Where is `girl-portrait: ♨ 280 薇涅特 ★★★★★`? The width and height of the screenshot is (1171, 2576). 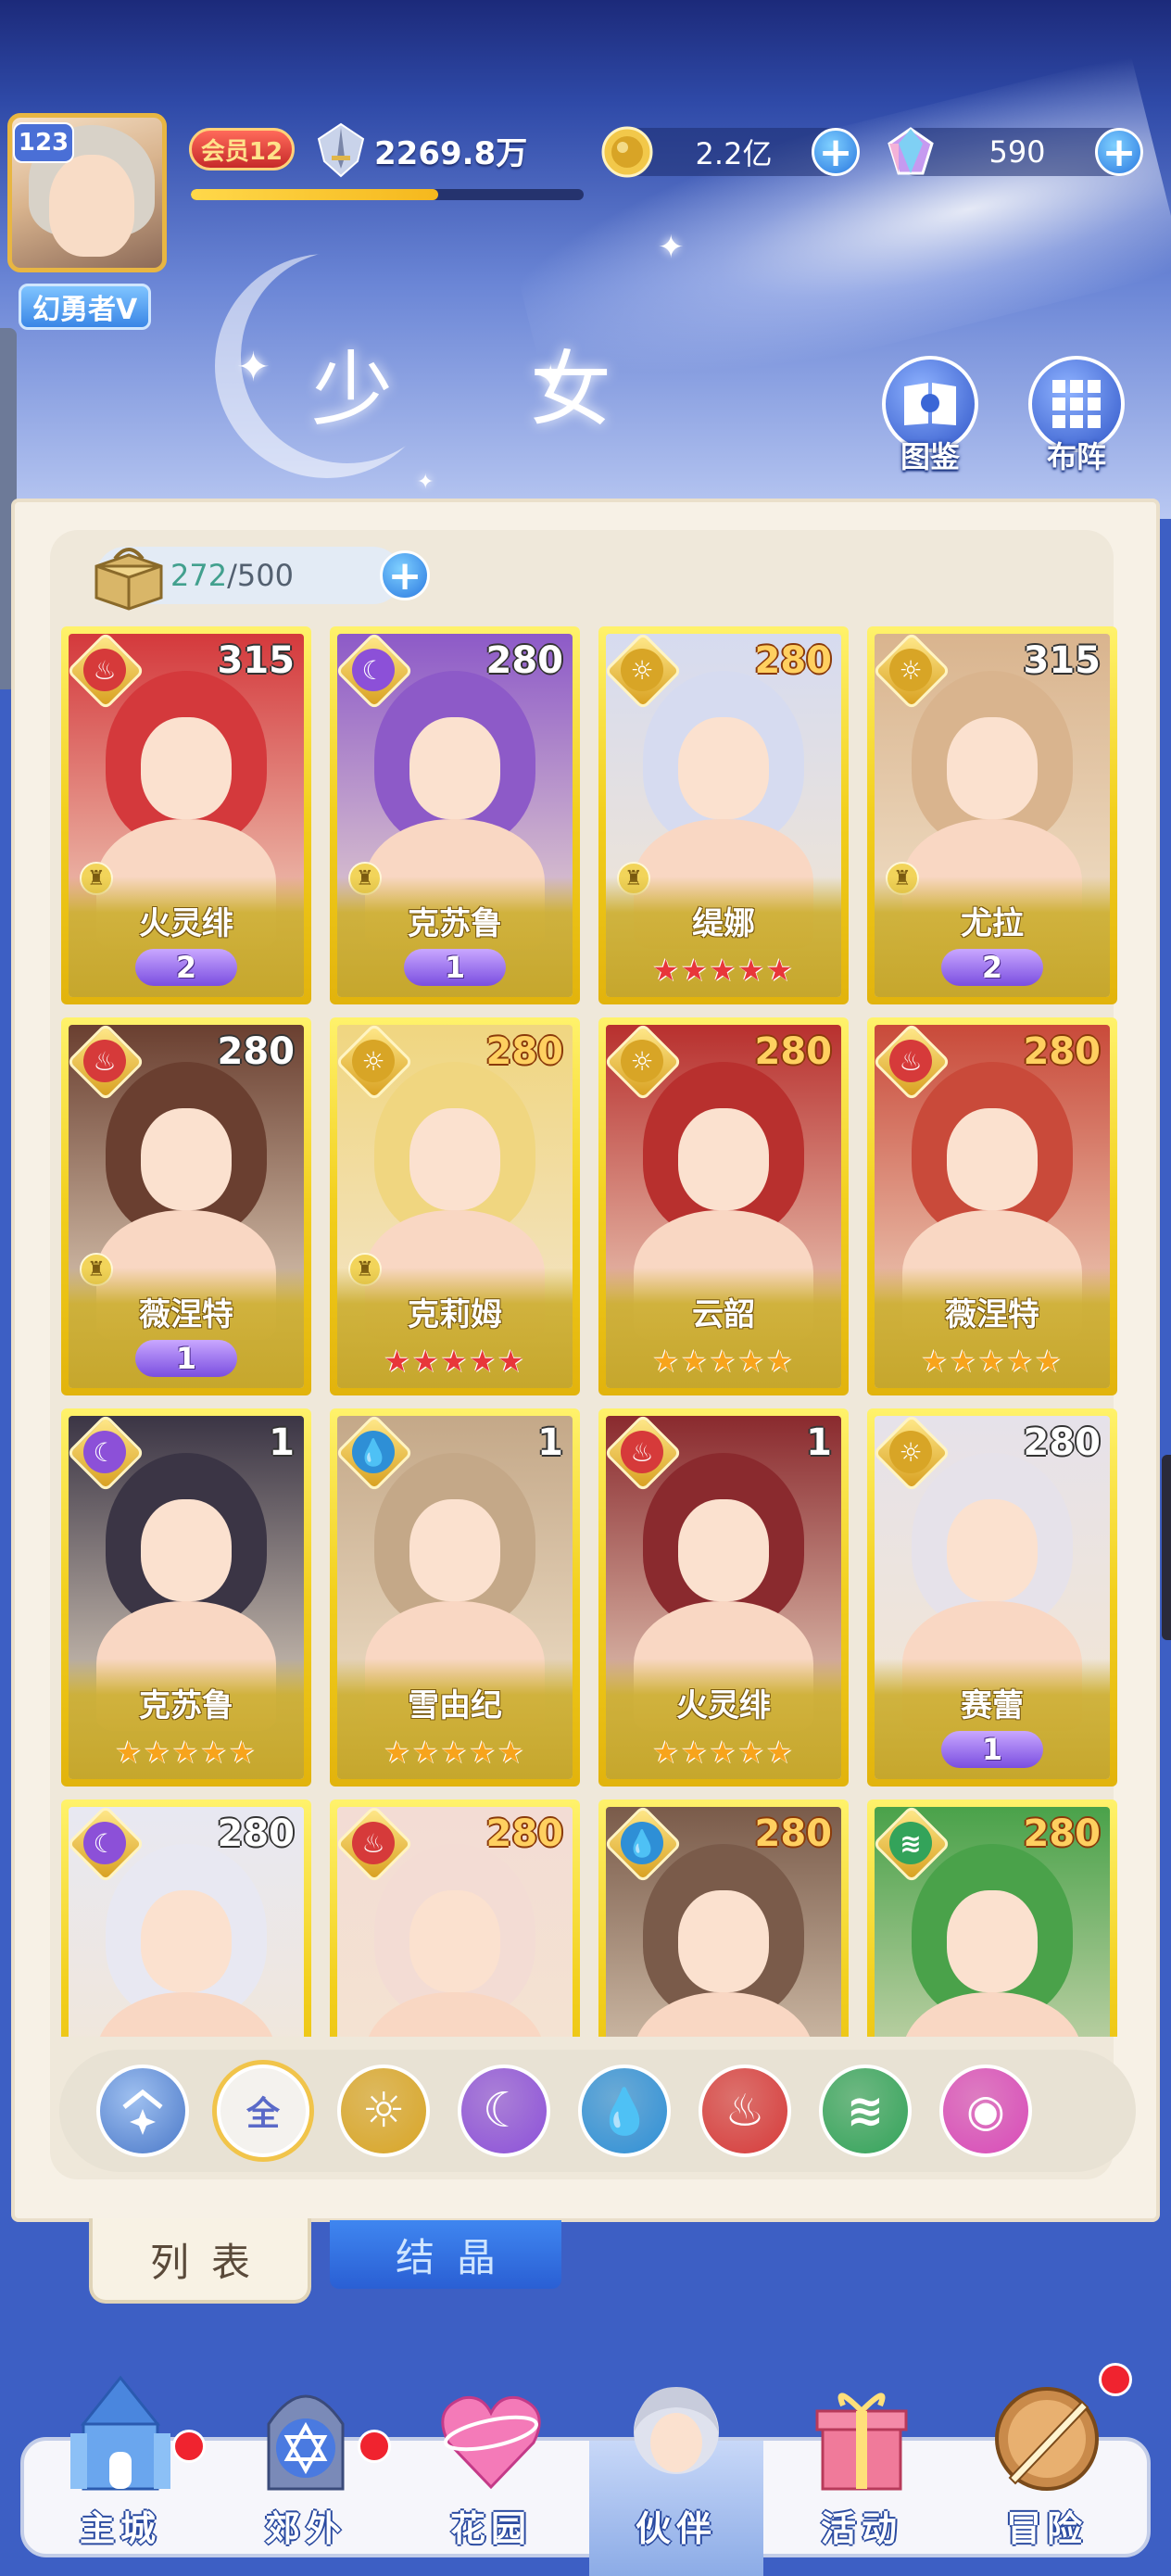 girl-portrait: ♨ 280 薇涅特 ★★★★★ is located at coordinates (993, 1206).